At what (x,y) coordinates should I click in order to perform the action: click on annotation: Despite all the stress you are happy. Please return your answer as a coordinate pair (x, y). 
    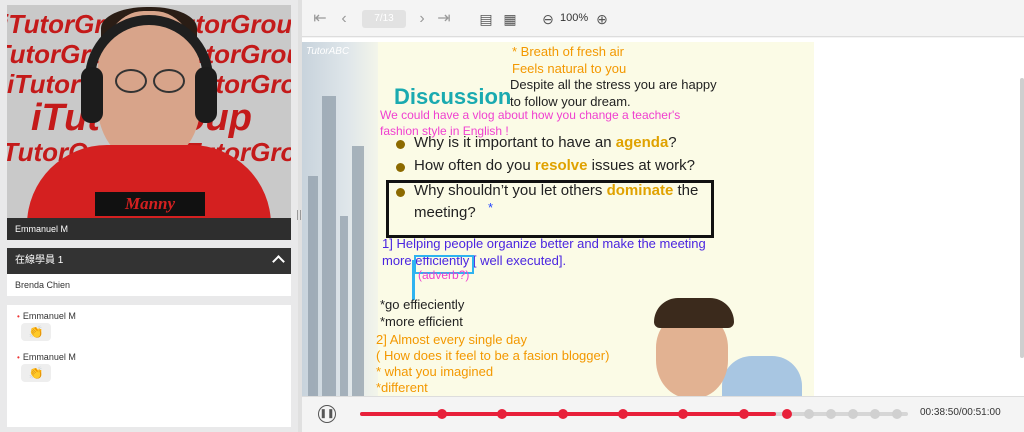
    Looking at the image, I should click on (613, 84).